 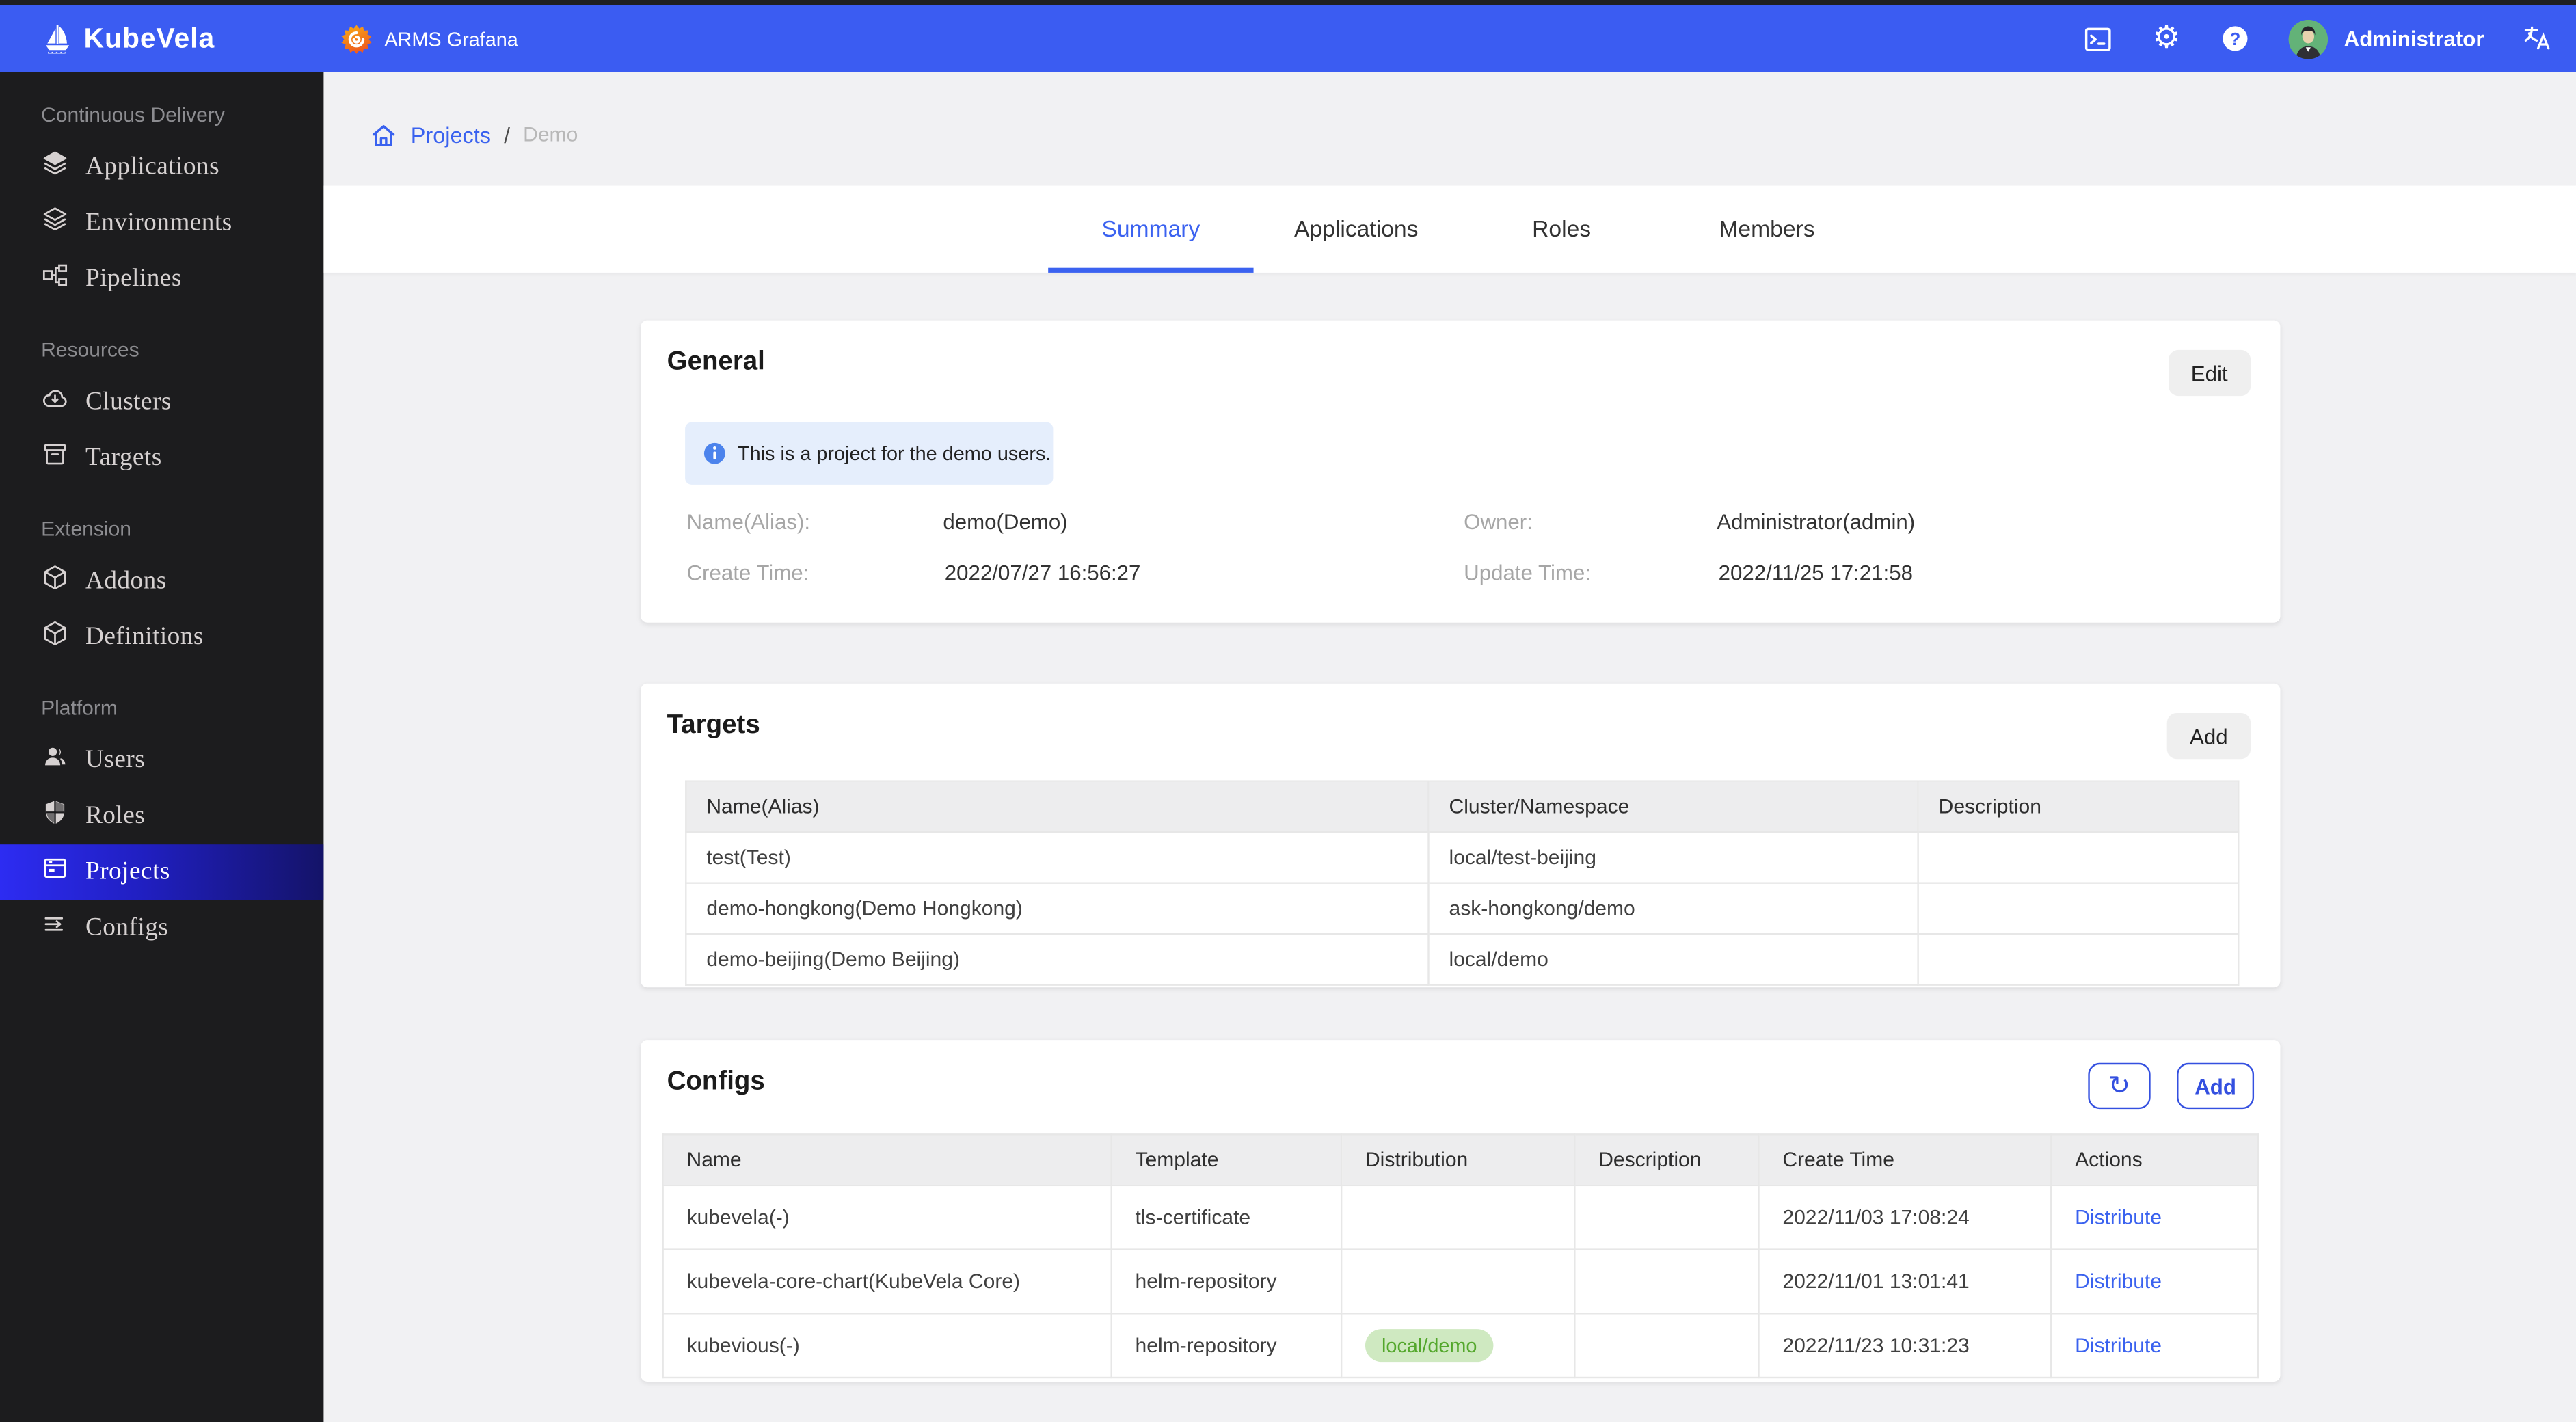 What do you see at coordinates (133, 278) in the screenshot?
I see `sidebar-item-label: Pipelines` at bounding box center [133, 278].